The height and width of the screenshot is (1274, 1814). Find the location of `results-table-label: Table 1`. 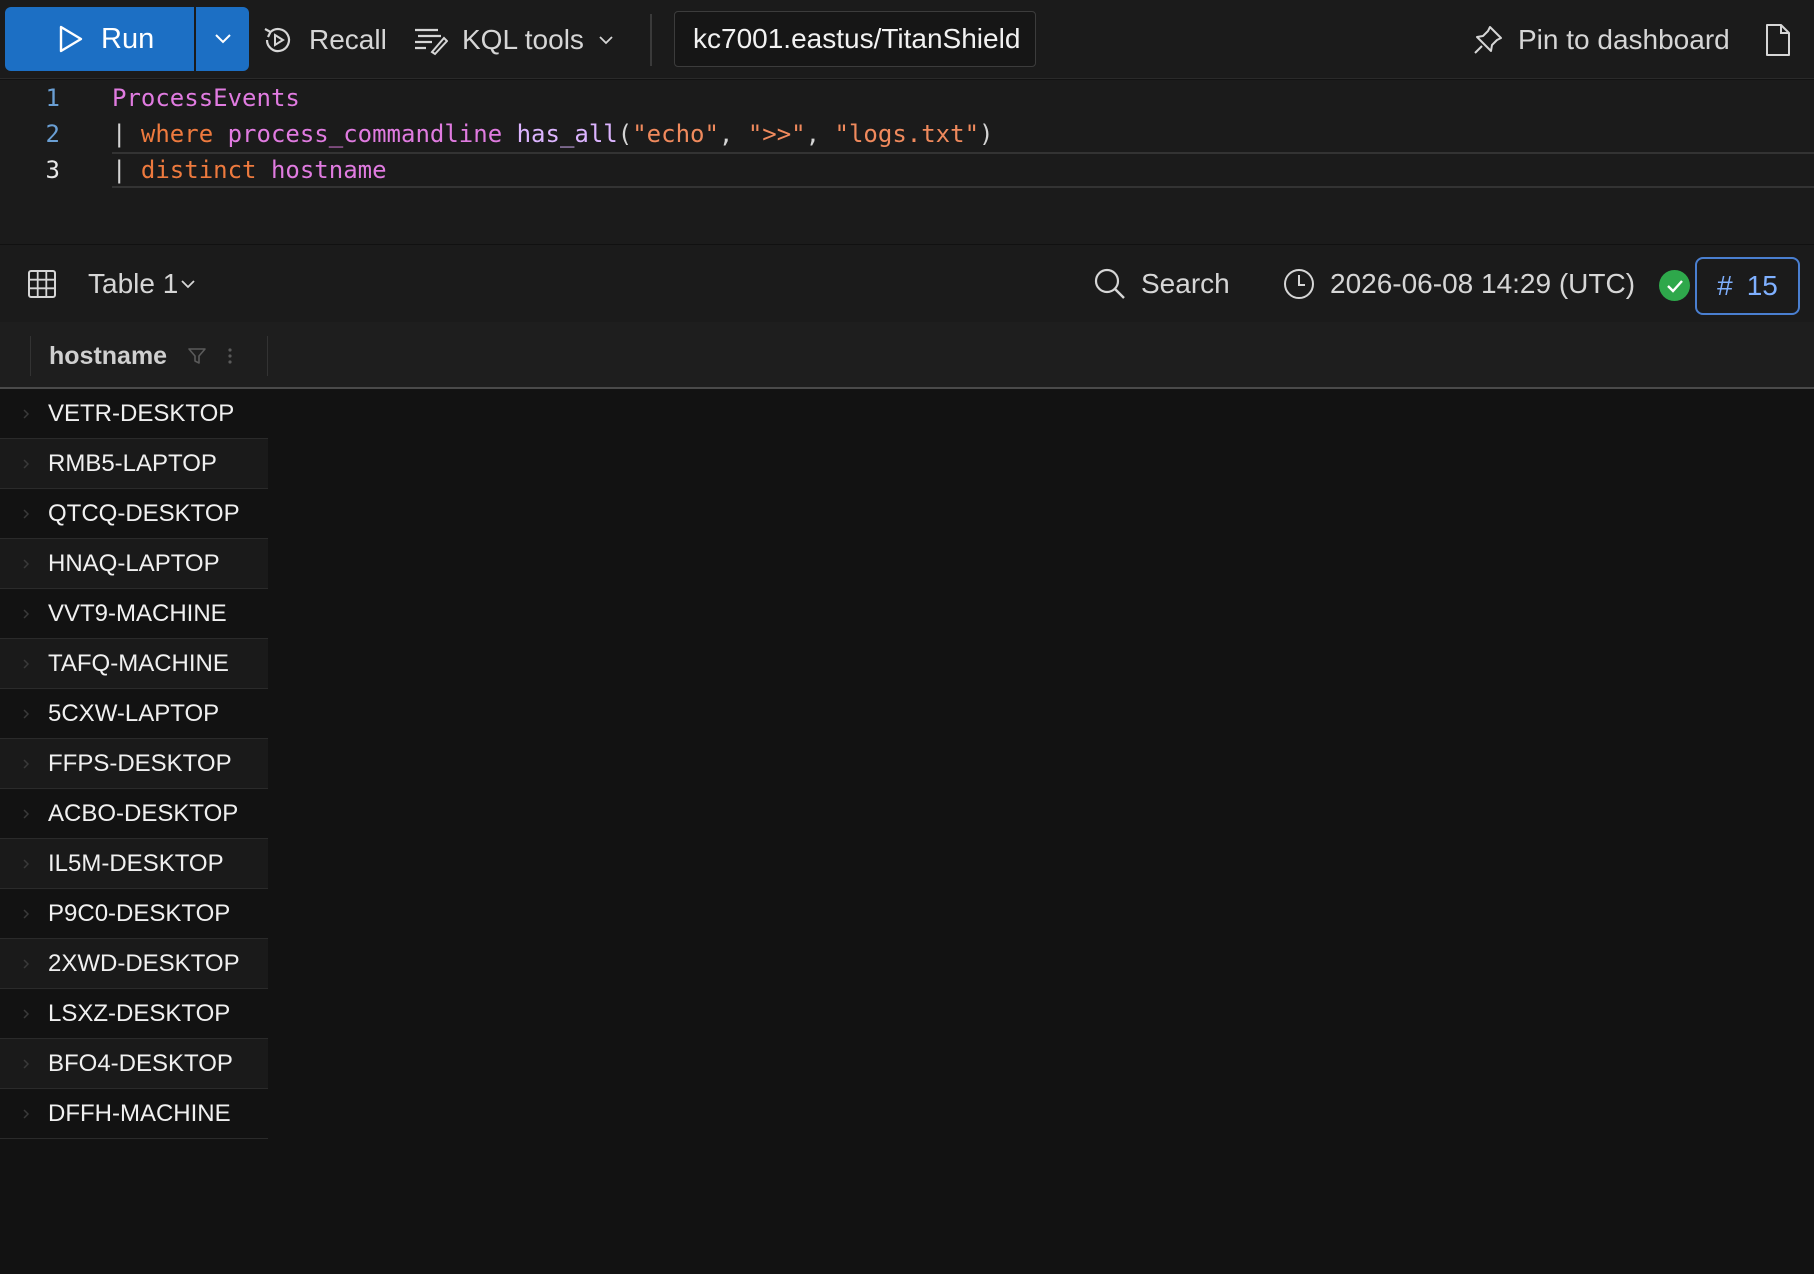

results-table-label: Table 1 is located at coordinates (133, 283).